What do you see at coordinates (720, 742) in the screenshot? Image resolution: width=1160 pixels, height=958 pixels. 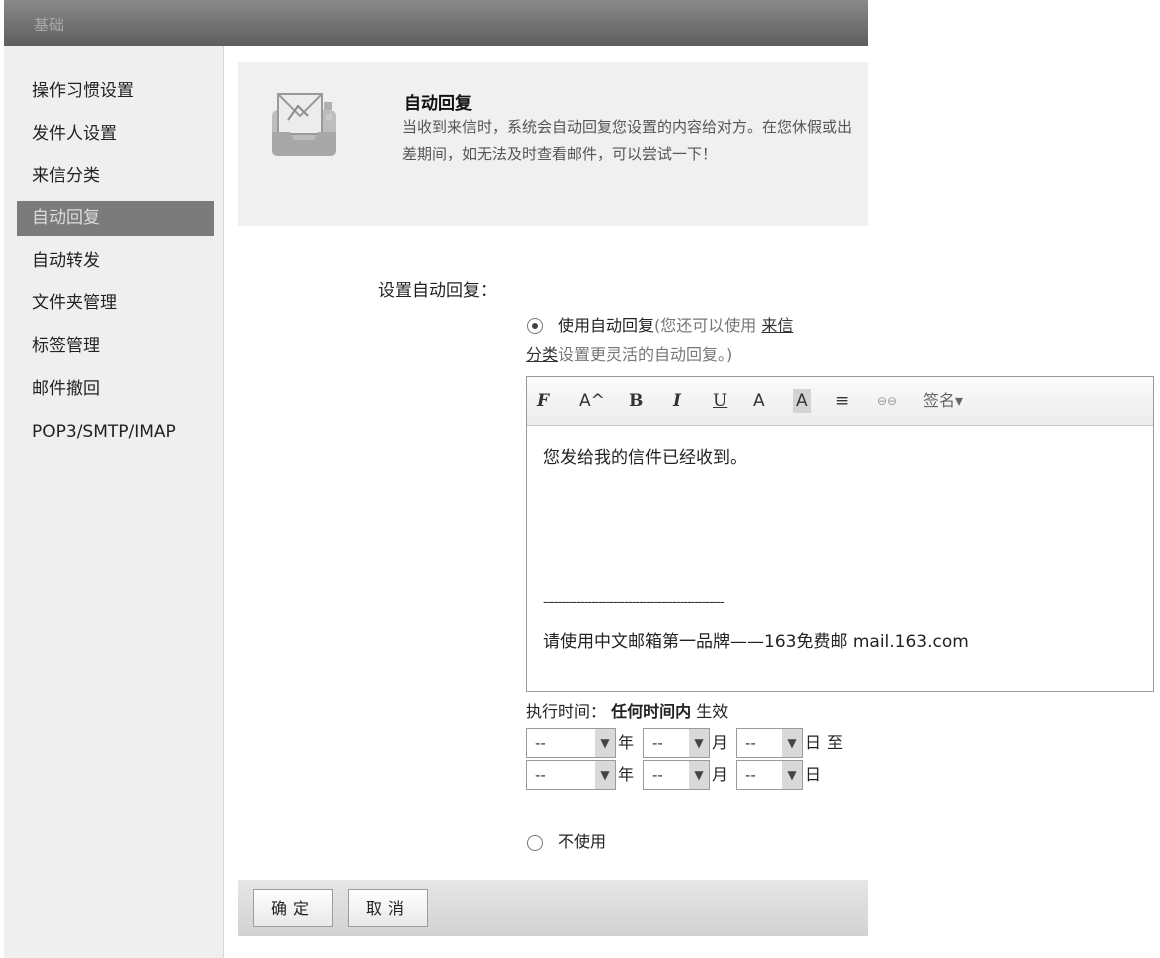 I see `start-month-unit: 月` at bounding box center [720, 742].